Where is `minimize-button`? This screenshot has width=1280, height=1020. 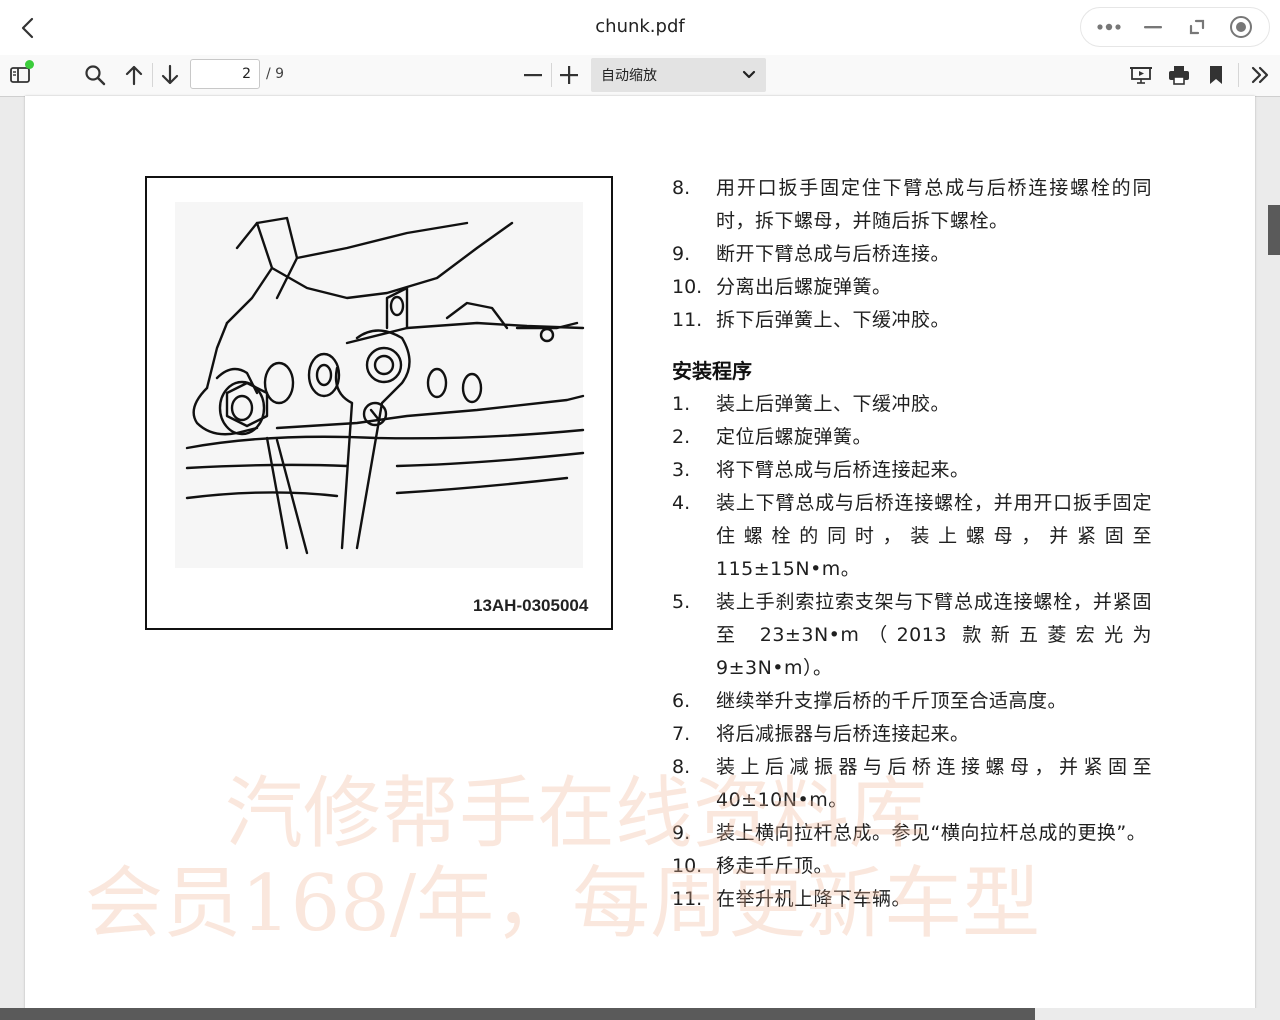
minimize-button is located at coordinates (1153, 27).